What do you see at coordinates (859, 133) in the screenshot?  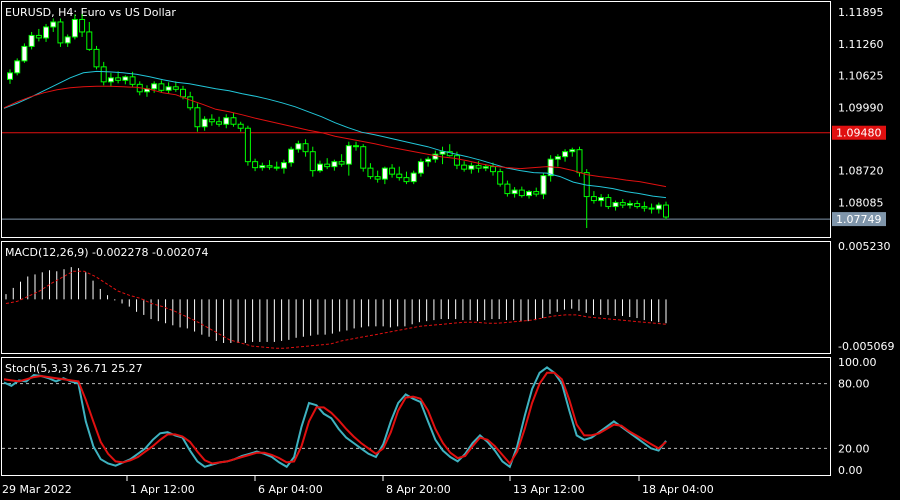 I see `resistance-price-label: 1.09480` at bounding box center [859, 133].